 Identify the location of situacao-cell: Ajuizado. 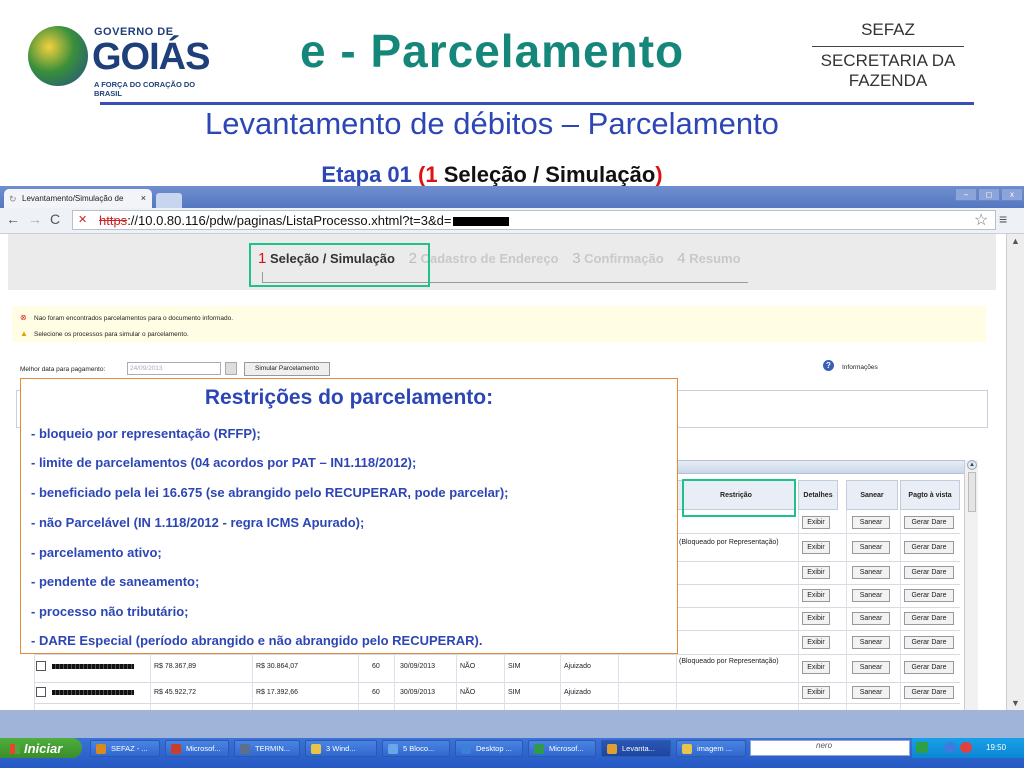
(577, 692).